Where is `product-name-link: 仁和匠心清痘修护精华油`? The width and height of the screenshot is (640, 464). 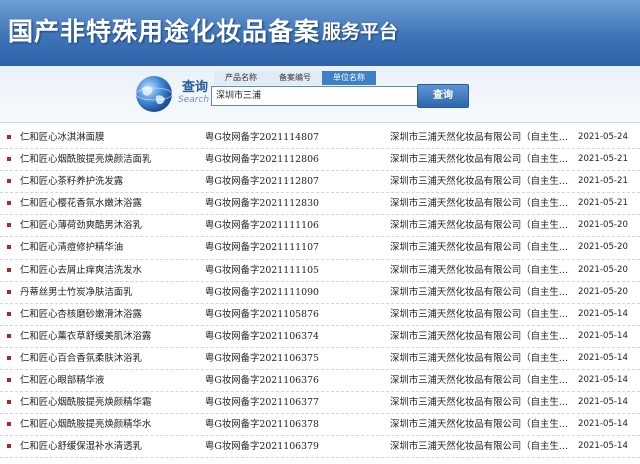
product-name-link: 仁和匠心清痘修护精华油 is located at coordinates (110, 247).